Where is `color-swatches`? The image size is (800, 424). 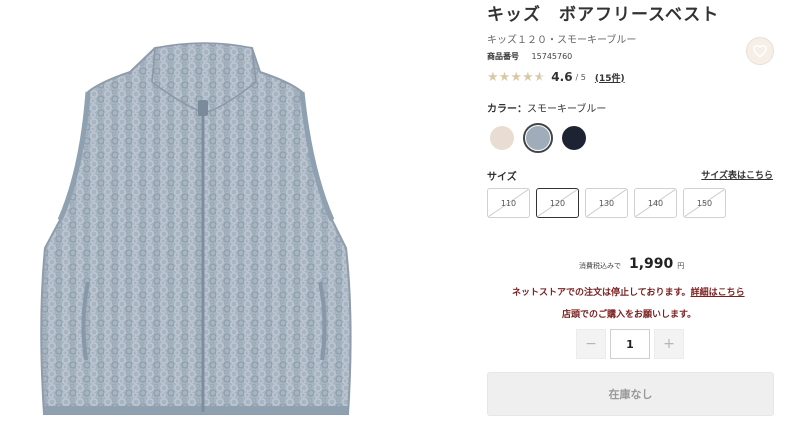 color-swatches is located at coordinates (541, 138).